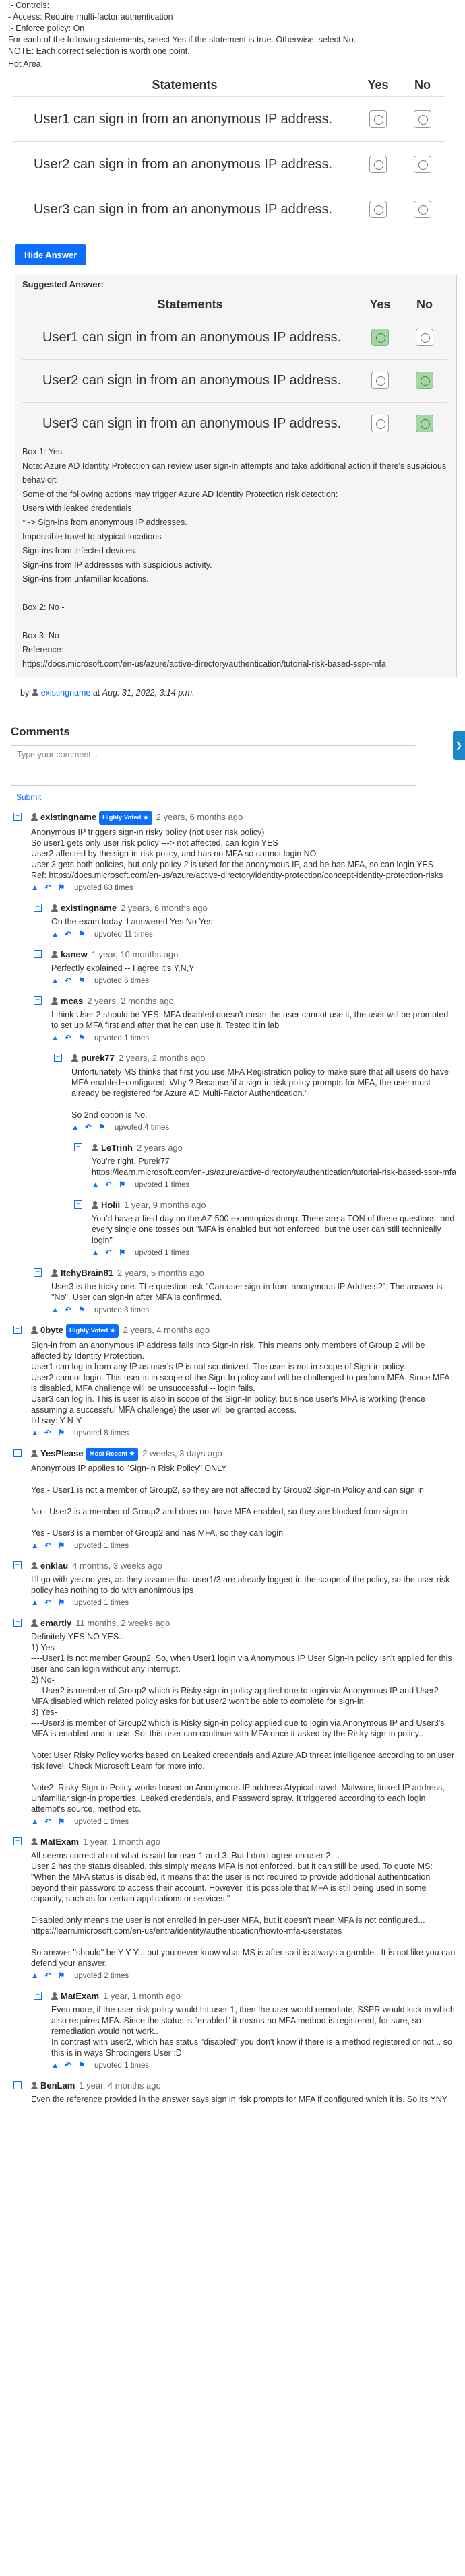 The height and width of the screenshot is (2576, 465). Describe the element at coordinates (72, 1001) in the screenshot. I see `comment-username: mcas` at that location.